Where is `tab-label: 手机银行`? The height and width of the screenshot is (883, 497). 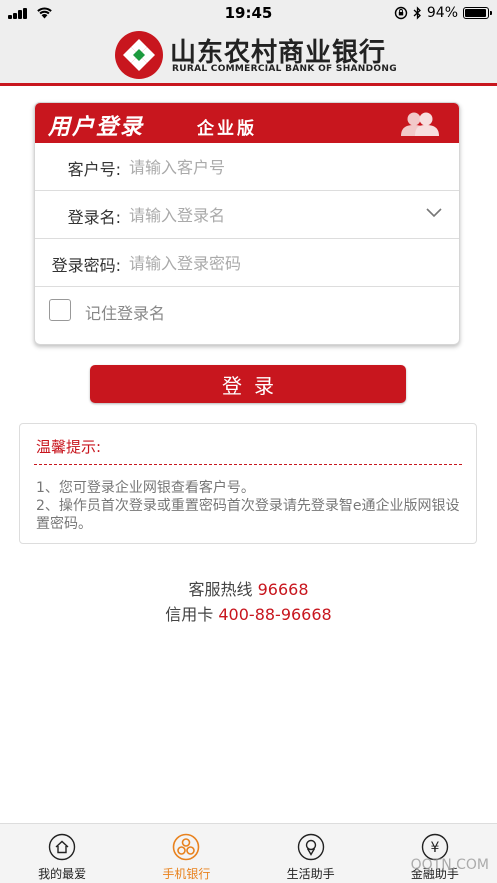 tab-label: 手机银行 is located at coordinates (186, 874).